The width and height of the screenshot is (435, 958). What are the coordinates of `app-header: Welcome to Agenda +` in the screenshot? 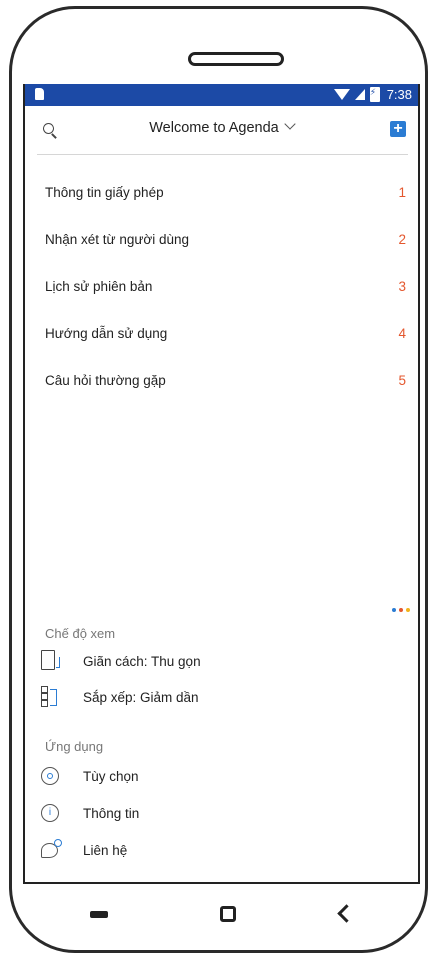 It's located at (221, 130).